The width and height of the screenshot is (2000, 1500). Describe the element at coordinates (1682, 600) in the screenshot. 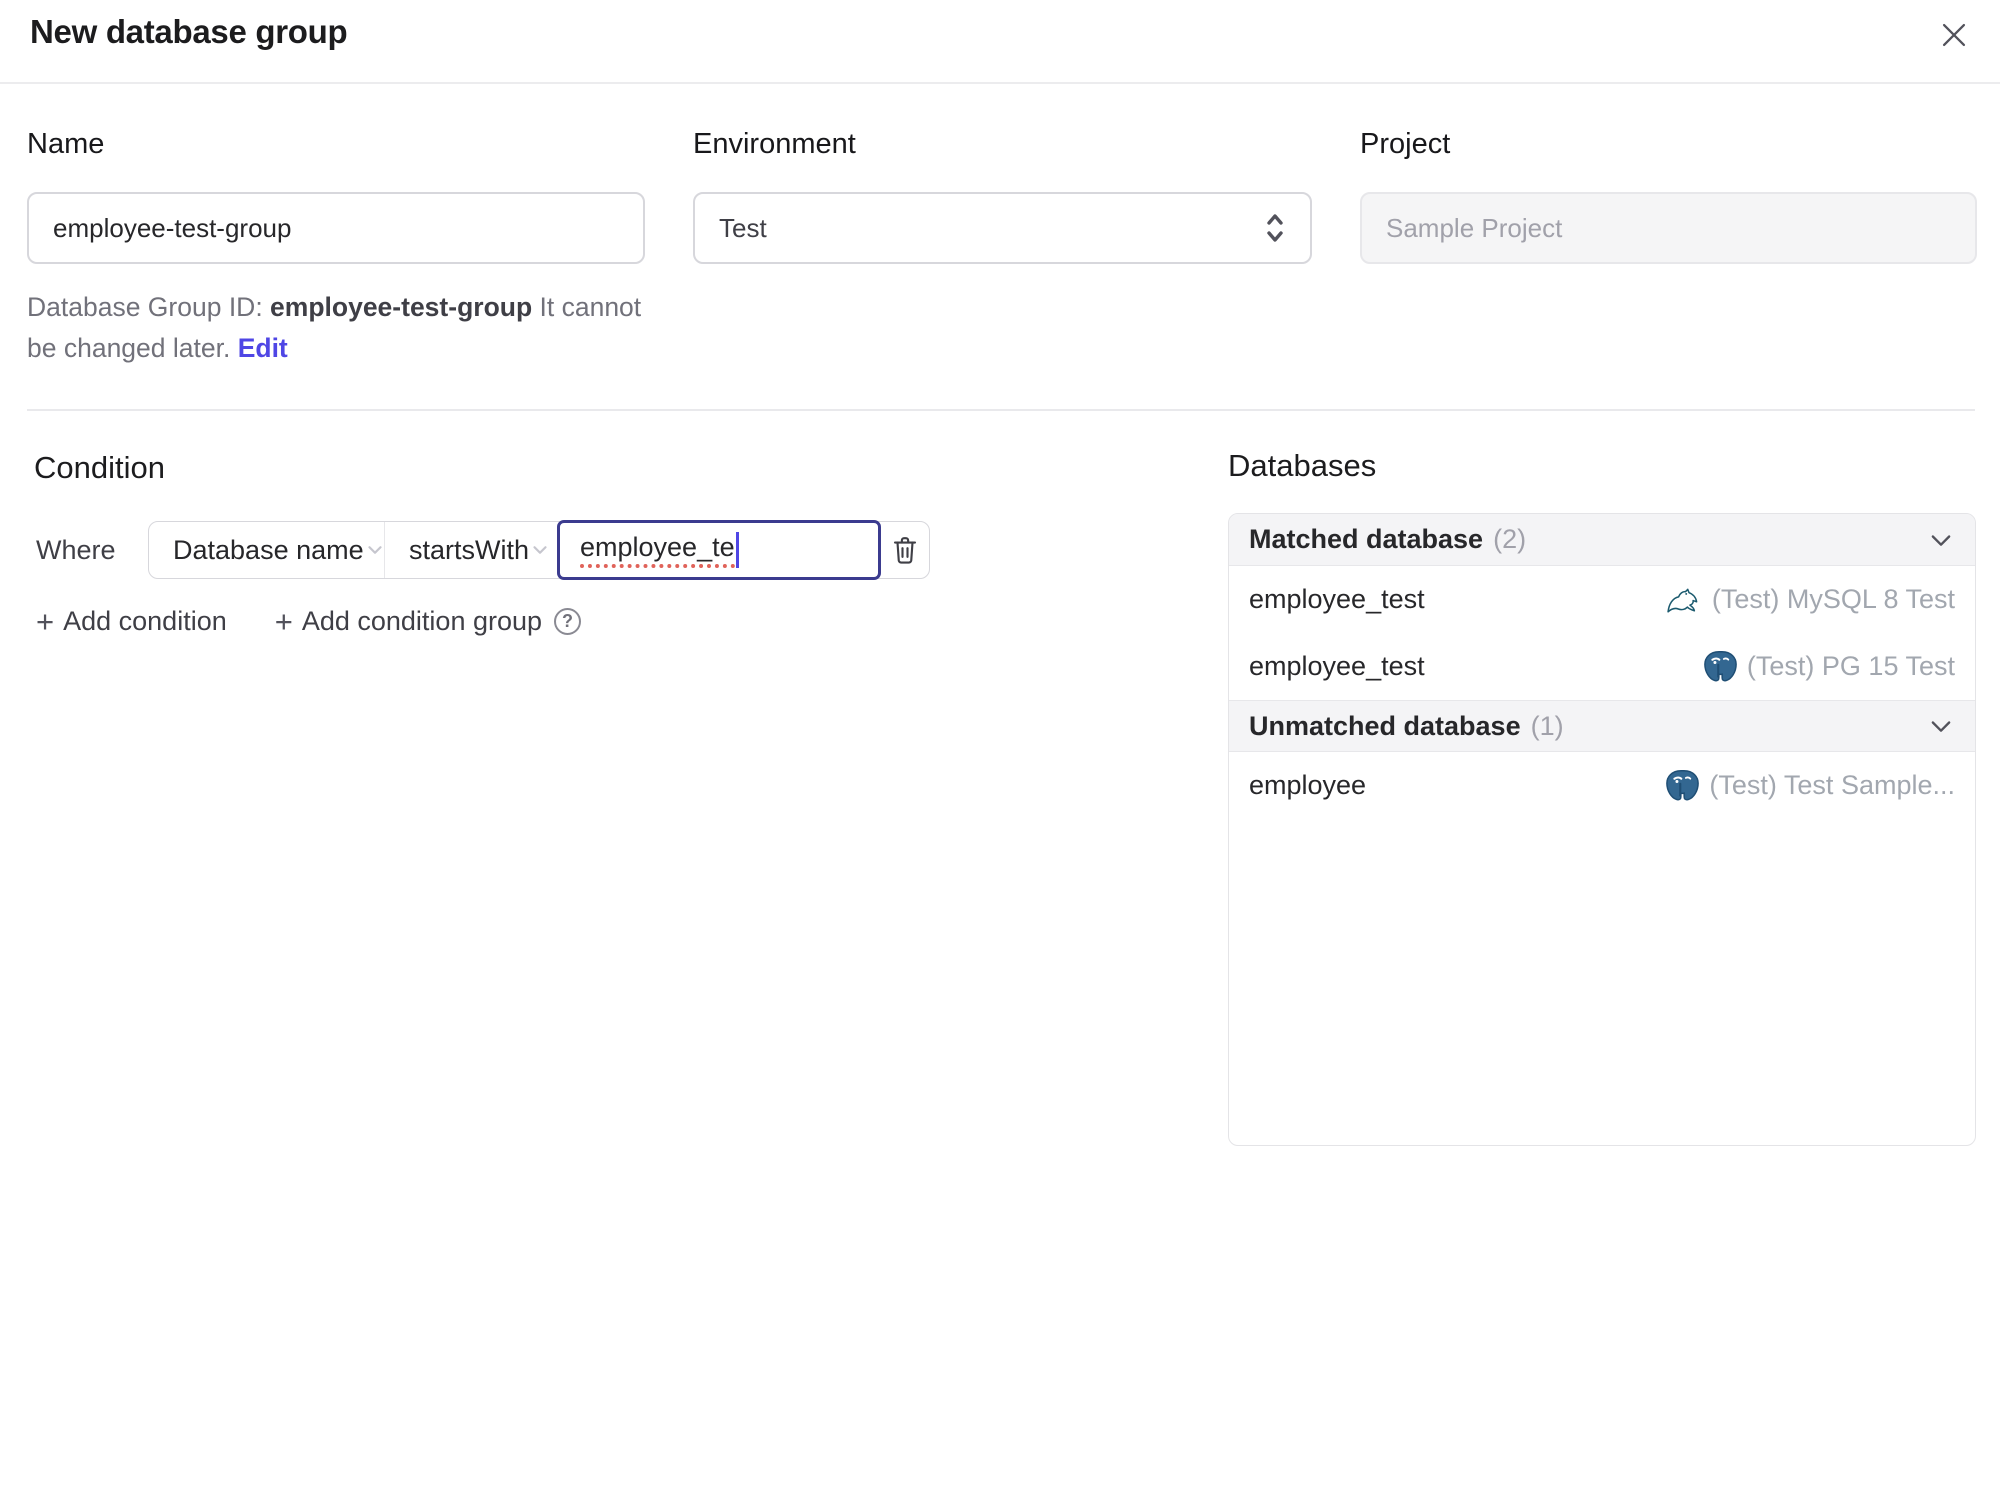

I see `mysql-icon` at that location.